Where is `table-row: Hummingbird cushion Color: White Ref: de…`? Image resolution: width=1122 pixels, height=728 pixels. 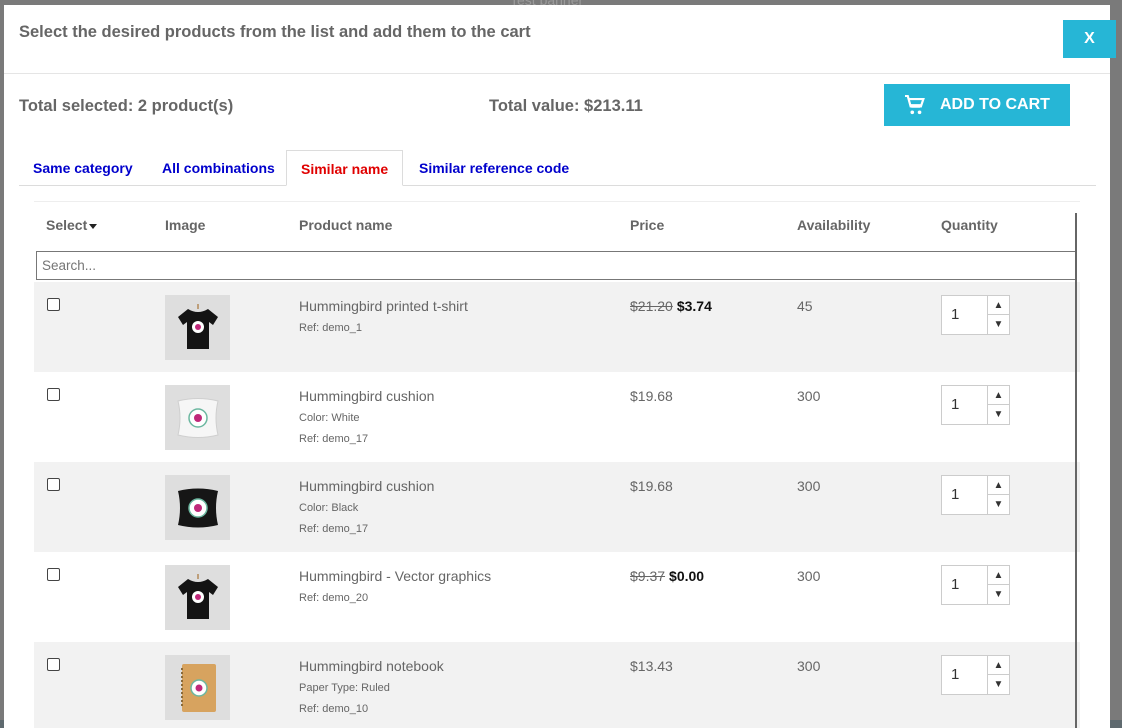
table-row: Hummingbird cushion Color: White Ref: de… is located at coordinates (557, 417).